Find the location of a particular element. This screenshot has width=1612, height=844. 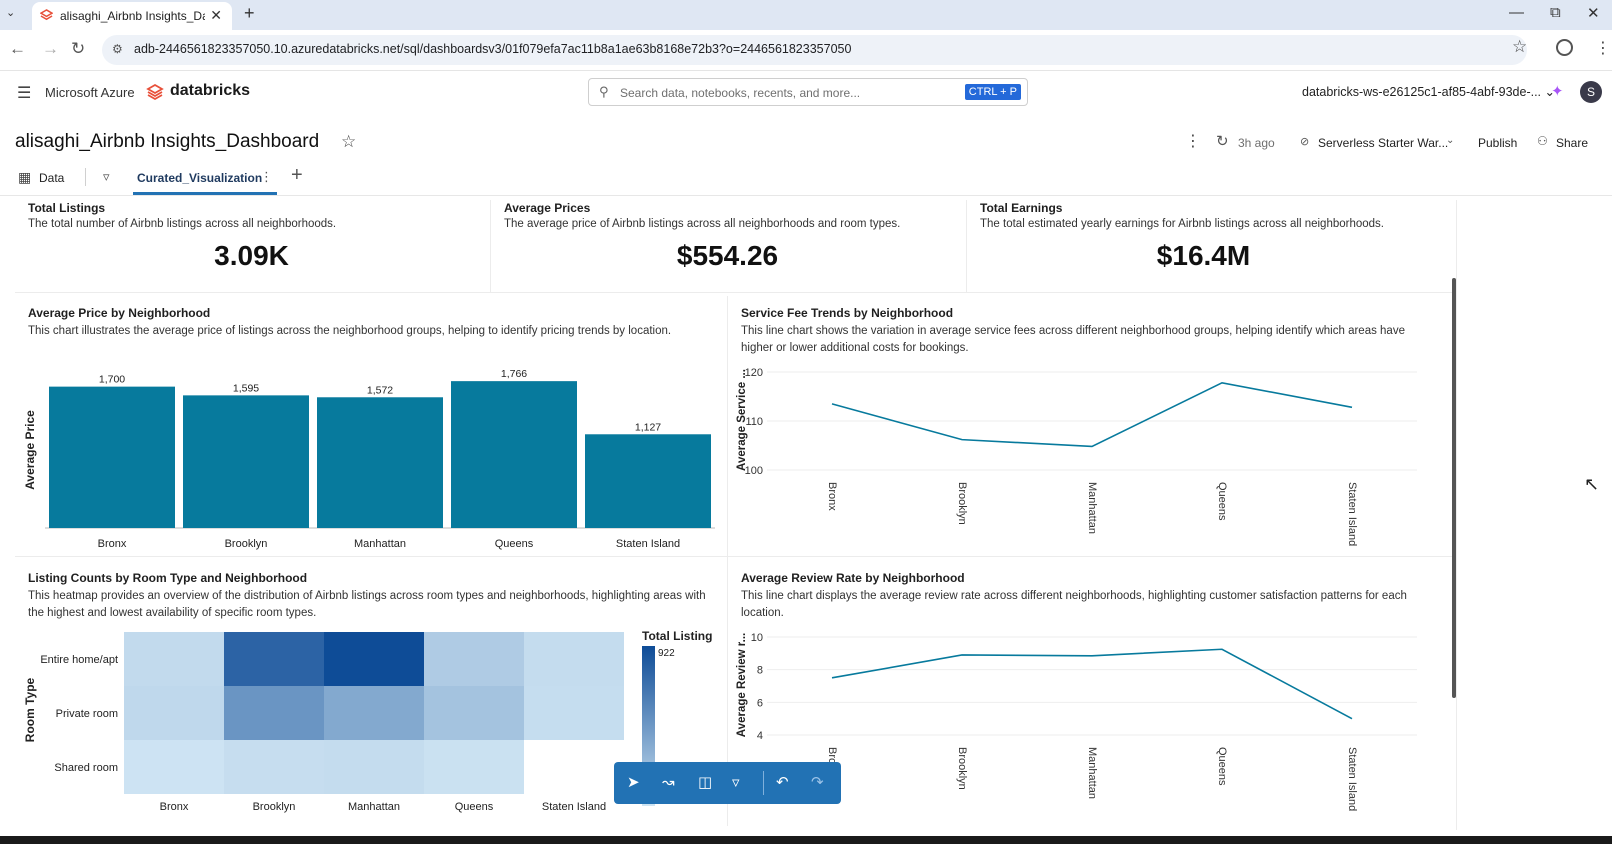

publish-button: Publish is located at coordinates (1497, 143).